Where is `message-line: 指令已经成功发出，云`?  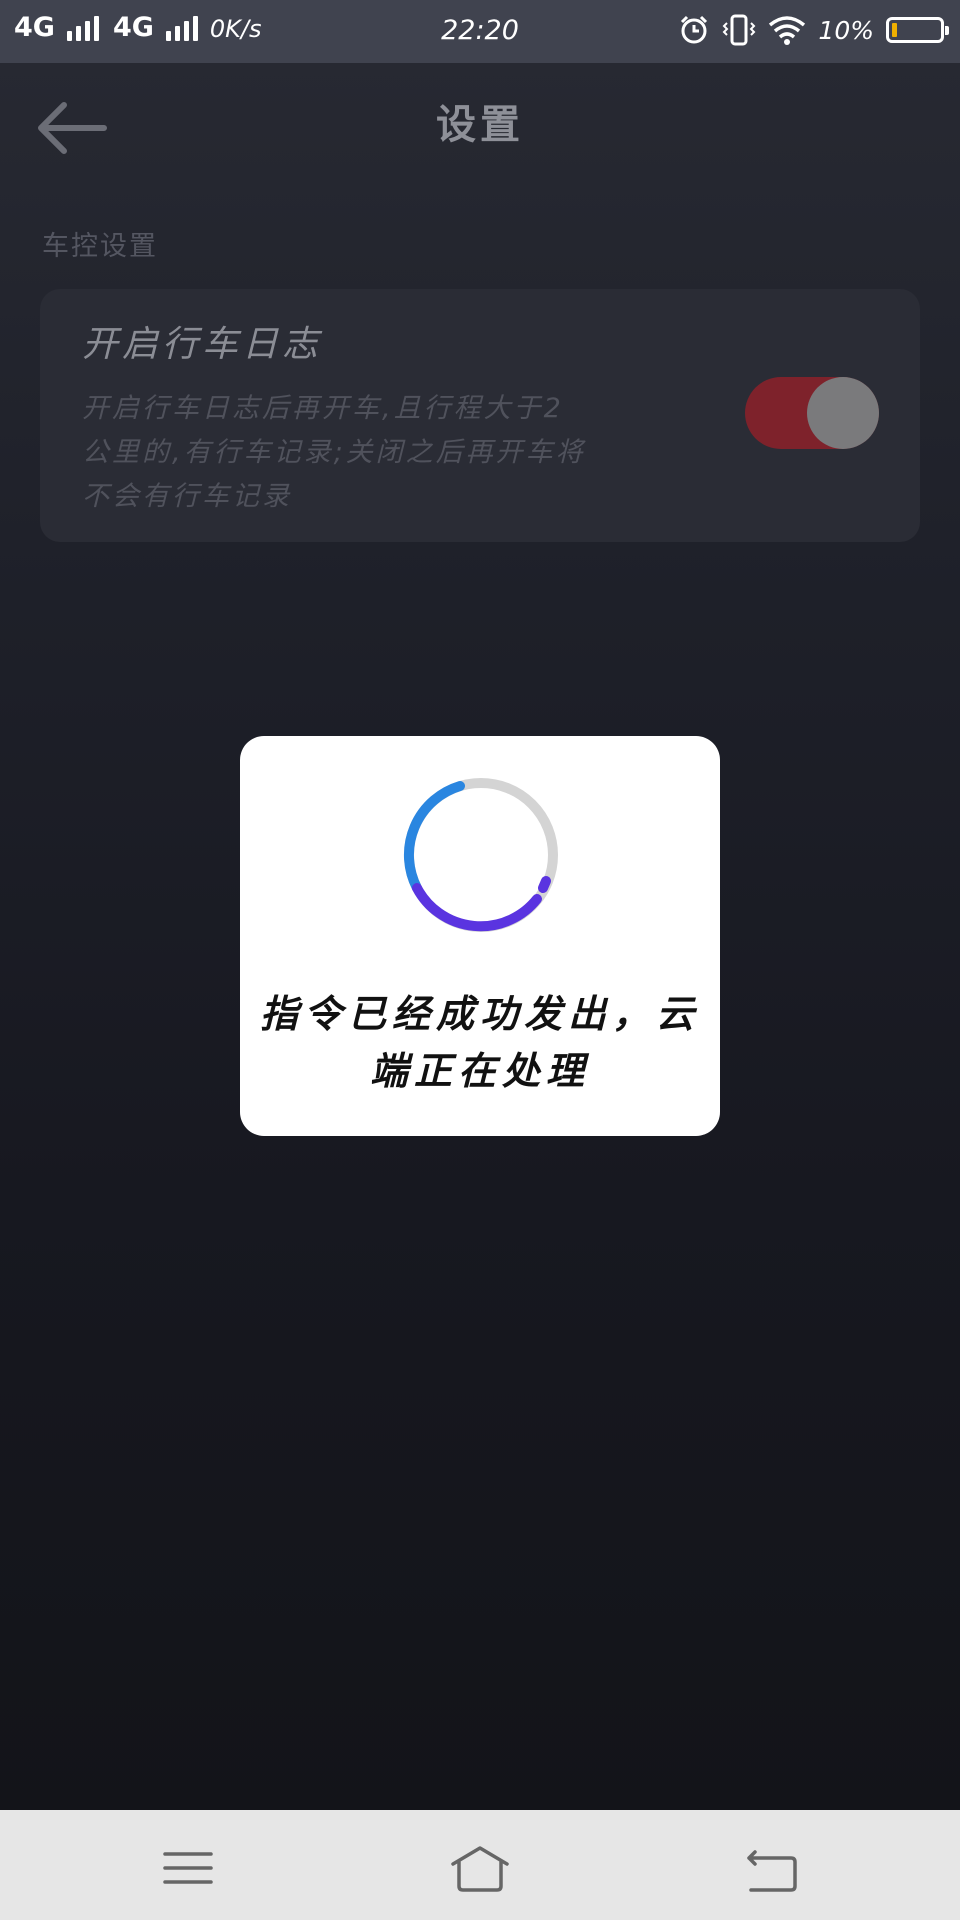 message-line: 指令已经成功发出，云 is located at coordinates (480, 1014).